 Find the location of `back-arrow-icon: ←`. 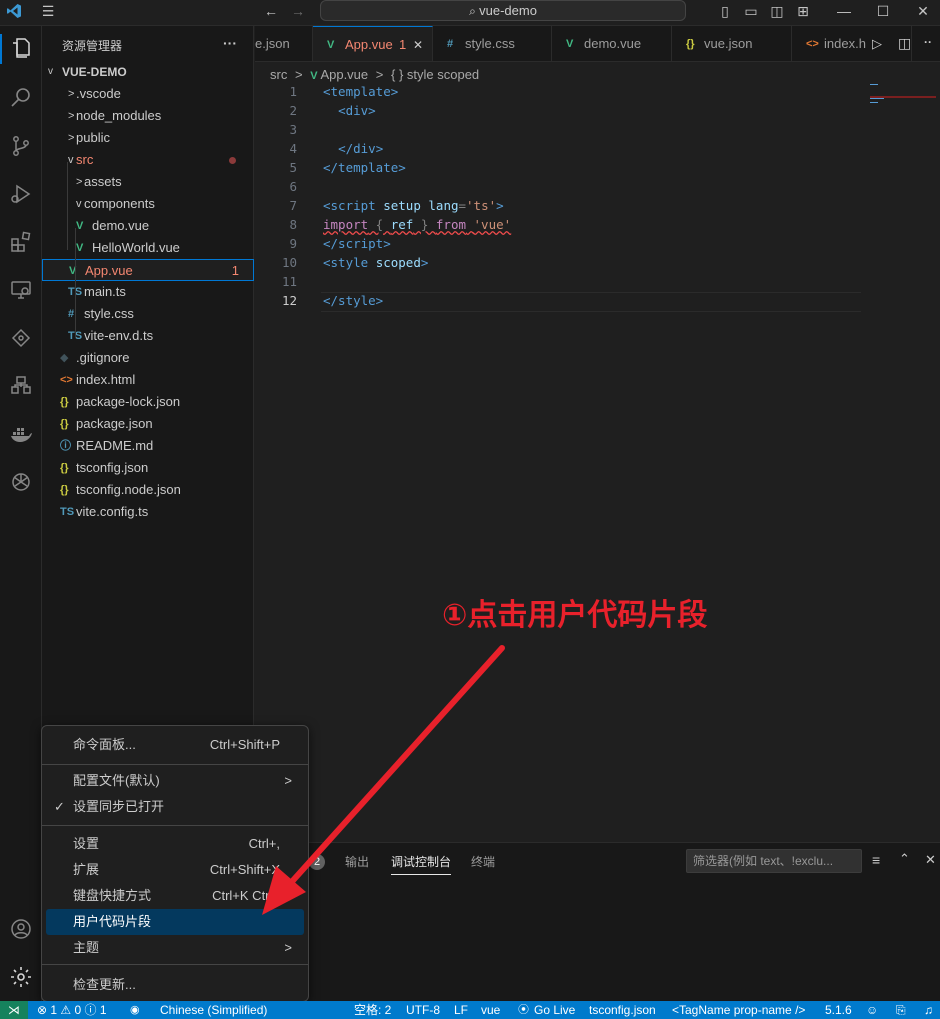

back-arrow-icon: ← is located at coordinates (271, 11).